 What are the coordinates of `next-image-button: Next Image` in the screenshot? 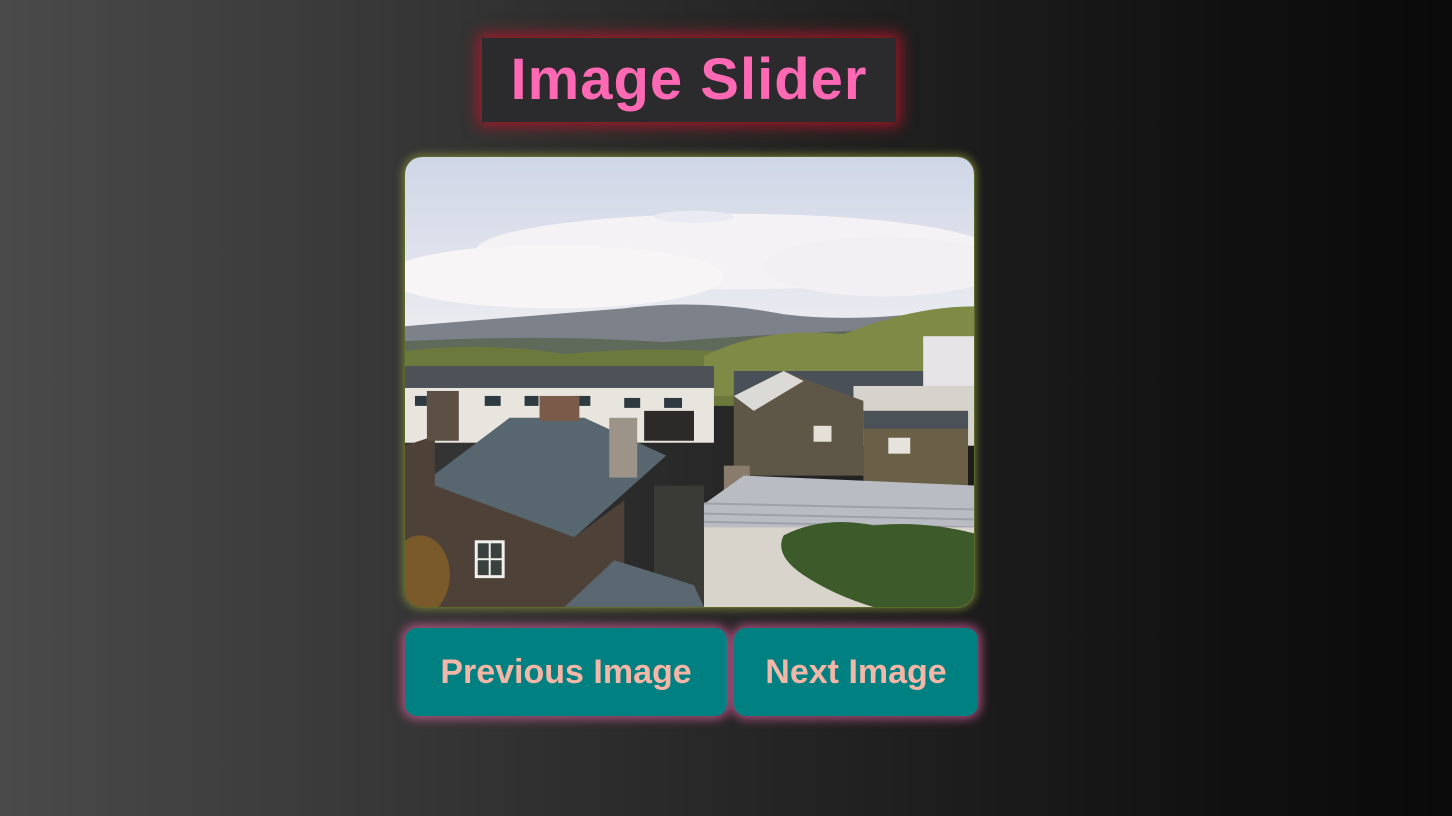 It's located at (856, 672).